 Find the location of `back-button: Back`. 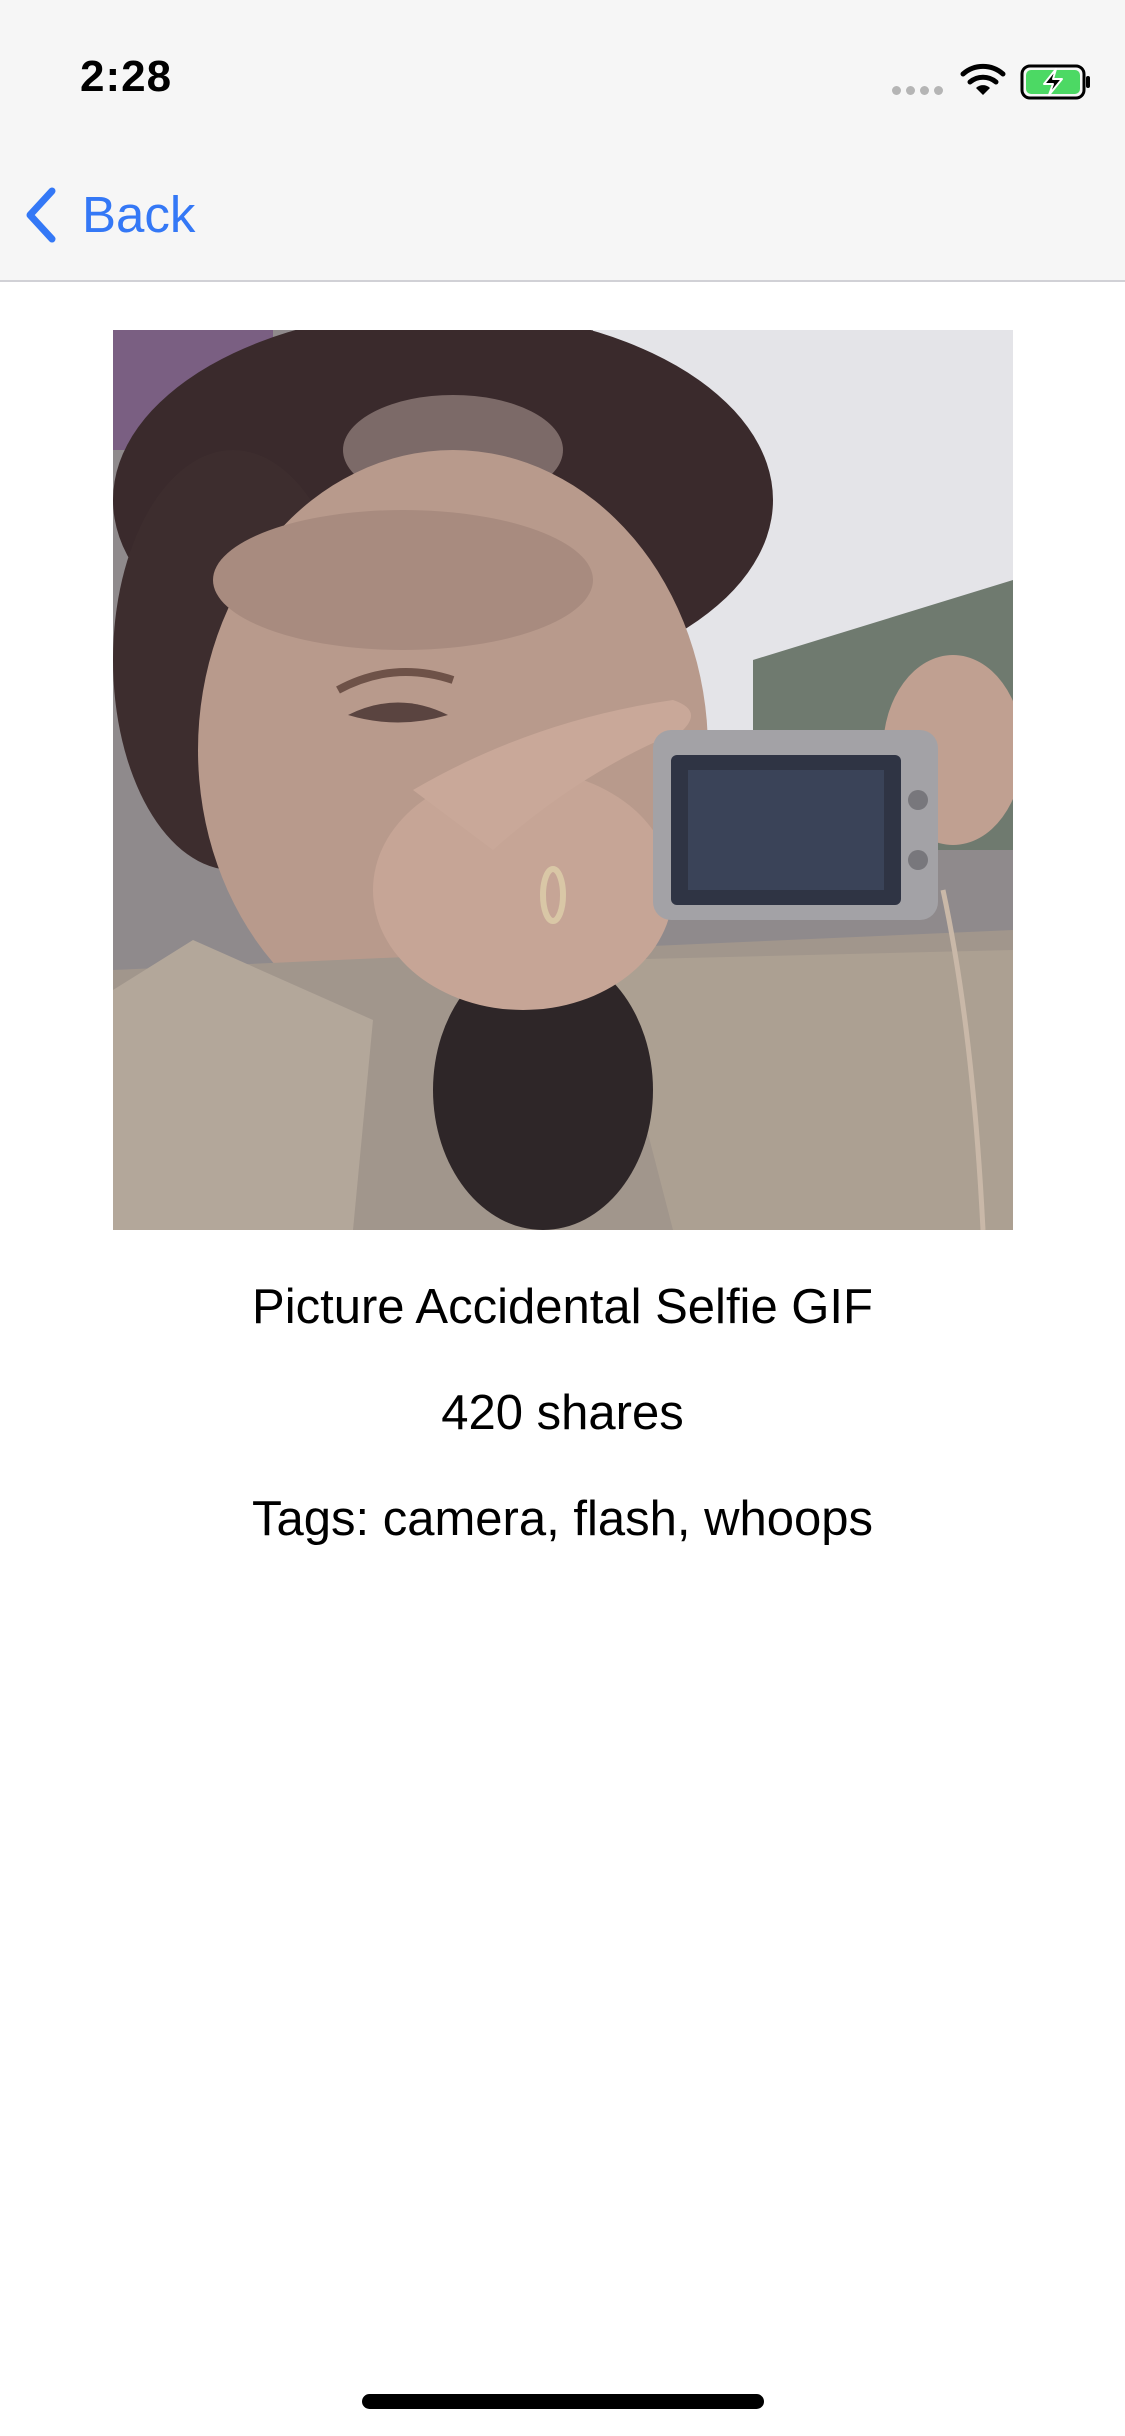

back-button: Back is located at coordinates (108, 215).